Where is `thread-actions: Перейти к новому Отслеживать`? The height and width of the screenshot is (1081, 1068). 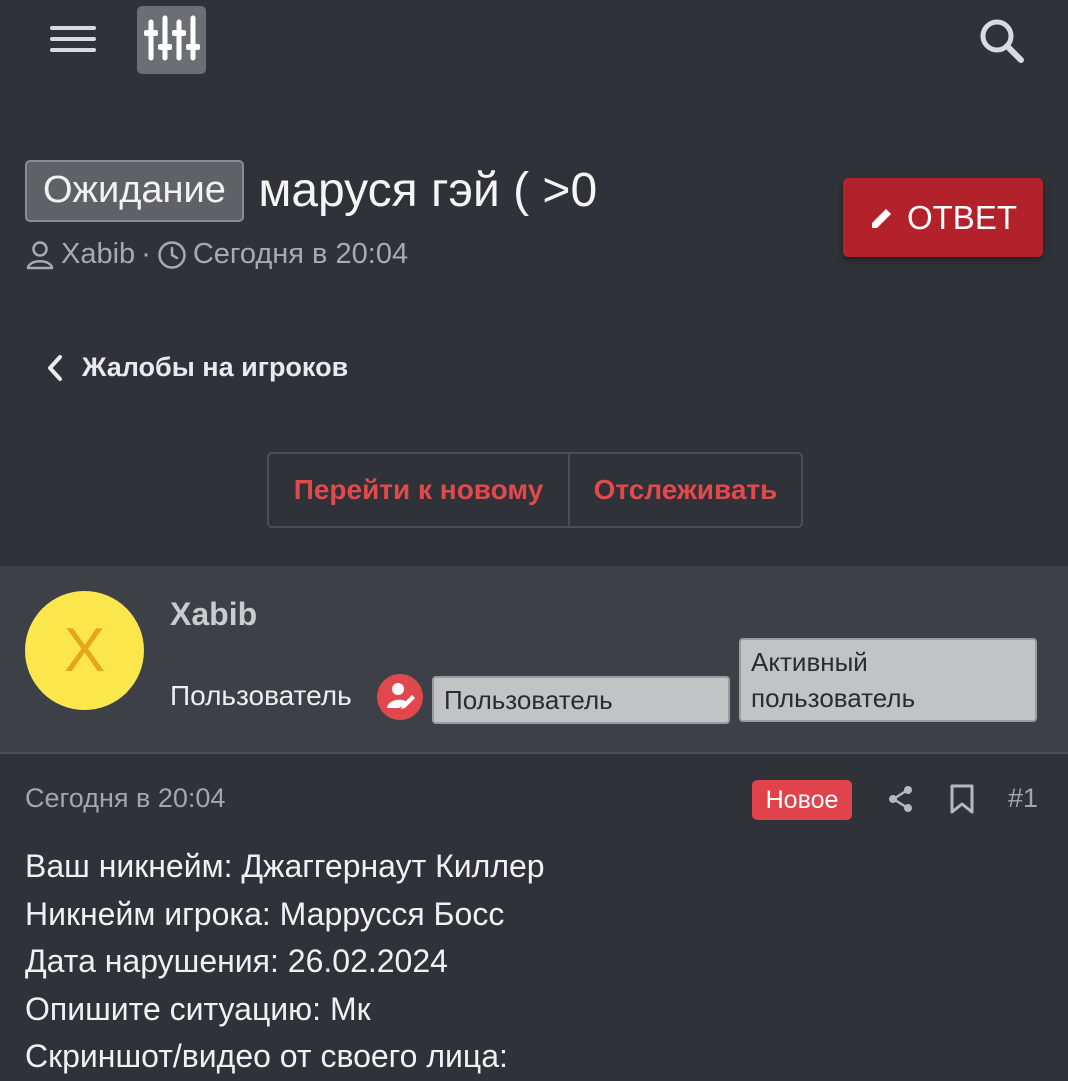 thread-actions: Перейти к новому Отслеживать is located at coordinates (535, 490).